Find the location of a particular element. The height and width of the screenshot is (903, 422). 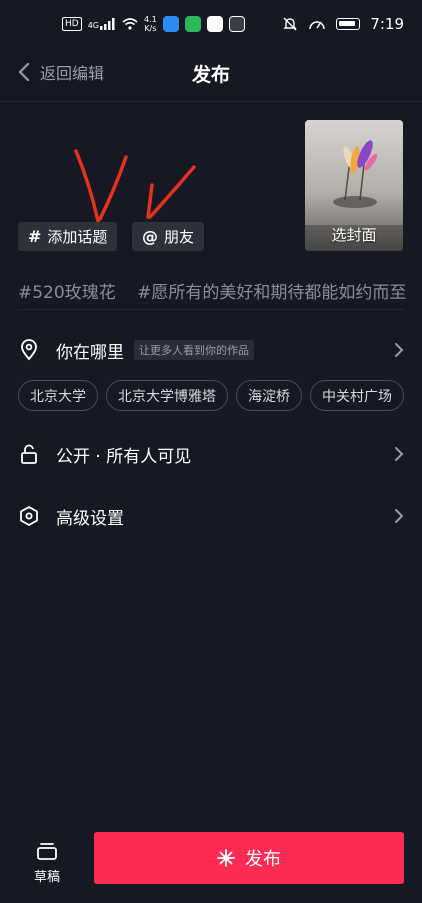

sparkle-icon is located at coordinates (226, 858).